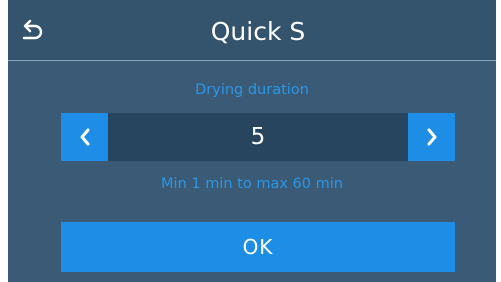  I want to click on back-button, so click(33, 31).